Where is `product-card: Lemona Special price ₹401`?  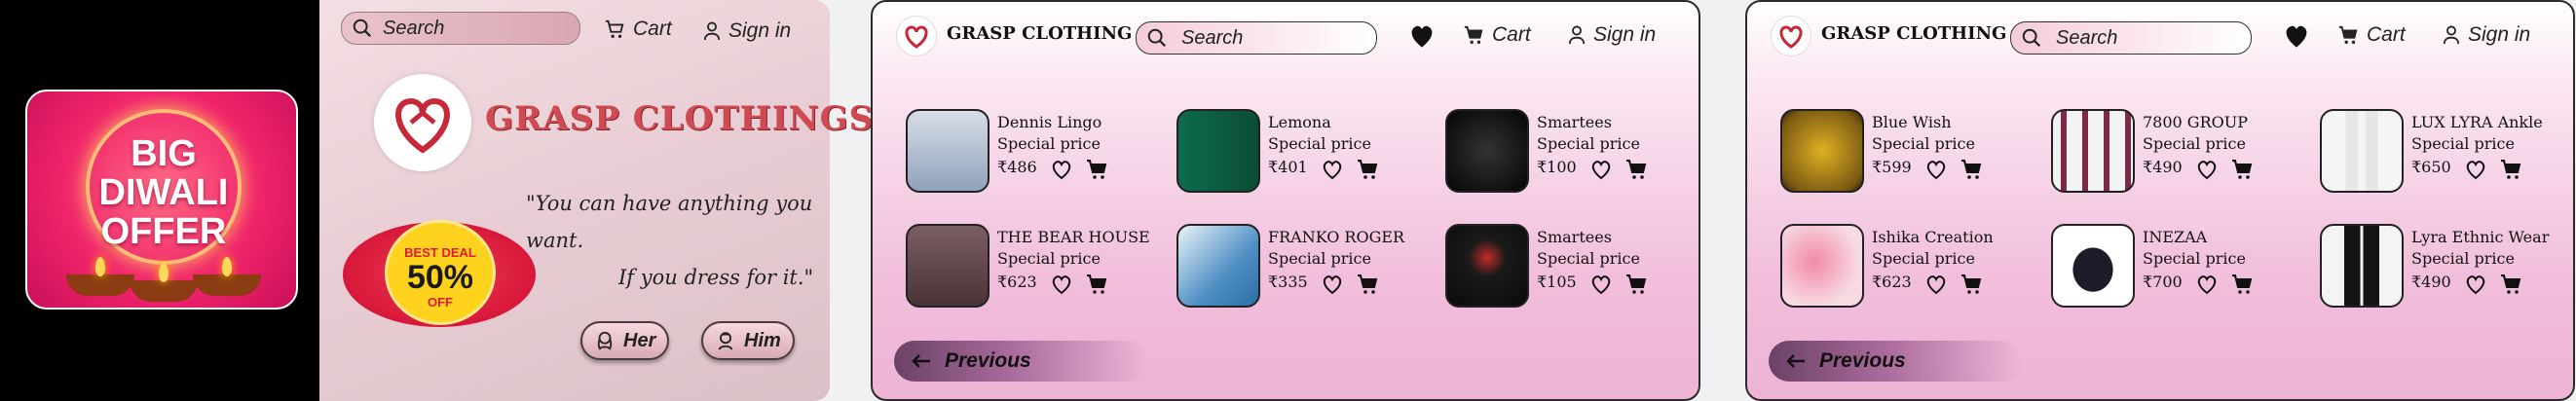 product-card: Lemona Special price ₹401 is located at coordinates (1307, 151).